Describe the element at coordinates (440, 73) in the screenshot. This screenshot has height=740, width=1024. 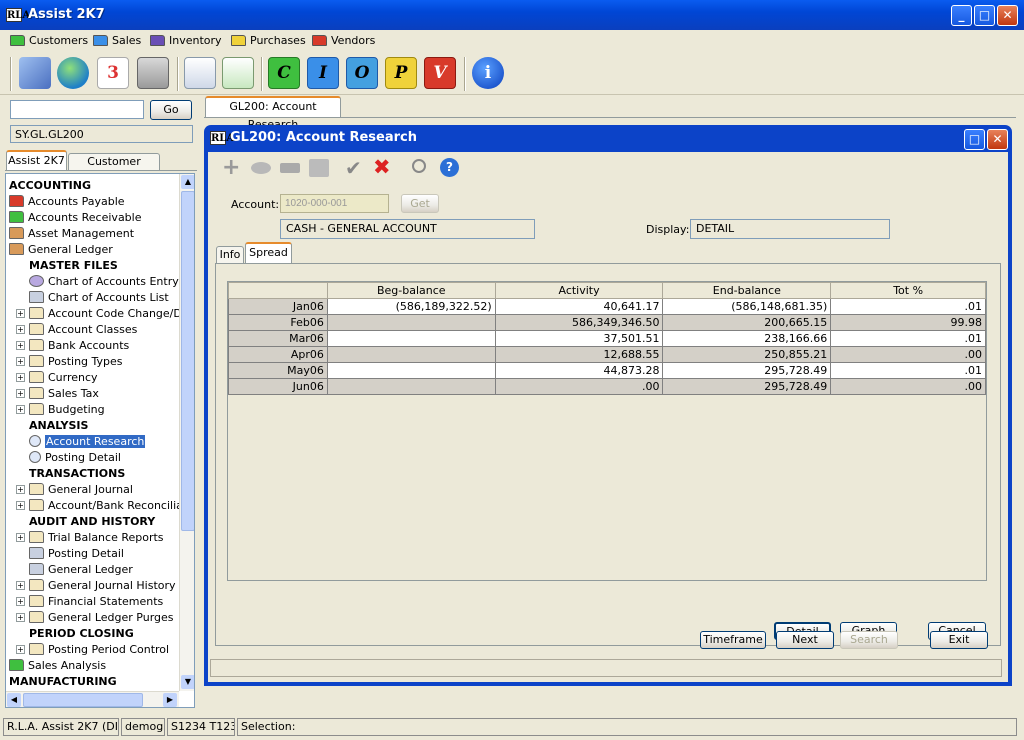
I see `vendors-v-icon: V` at that location.